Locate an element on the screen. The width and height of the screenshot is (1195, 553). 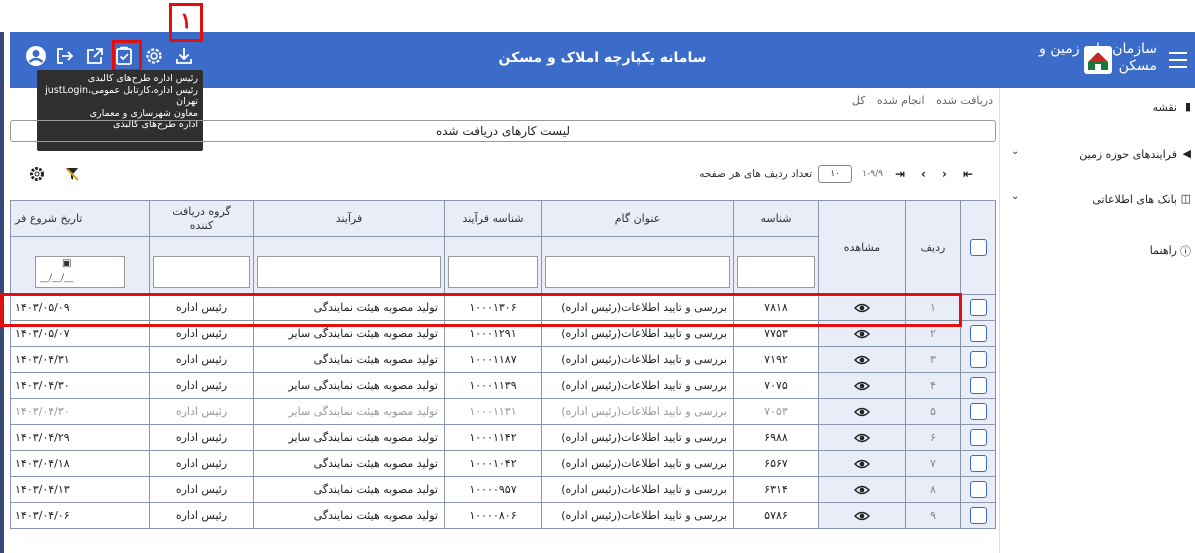
settings-gear-icon is located at coordinates (154, 56).